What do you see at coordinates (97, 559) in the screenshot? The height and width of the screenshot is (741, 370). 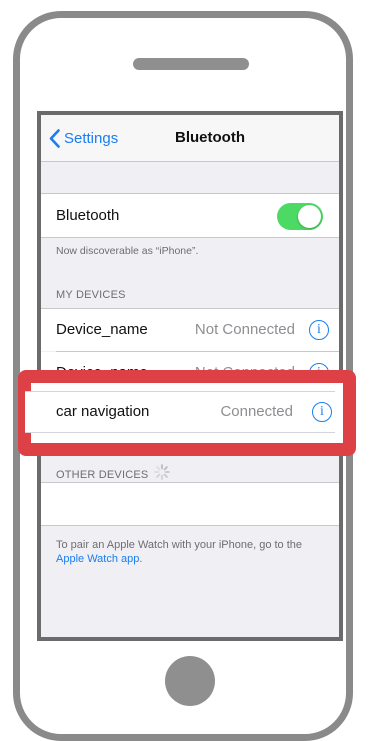 I see `apple-watch-app-link: Apple Watch app` at bounding box center [97, 559].